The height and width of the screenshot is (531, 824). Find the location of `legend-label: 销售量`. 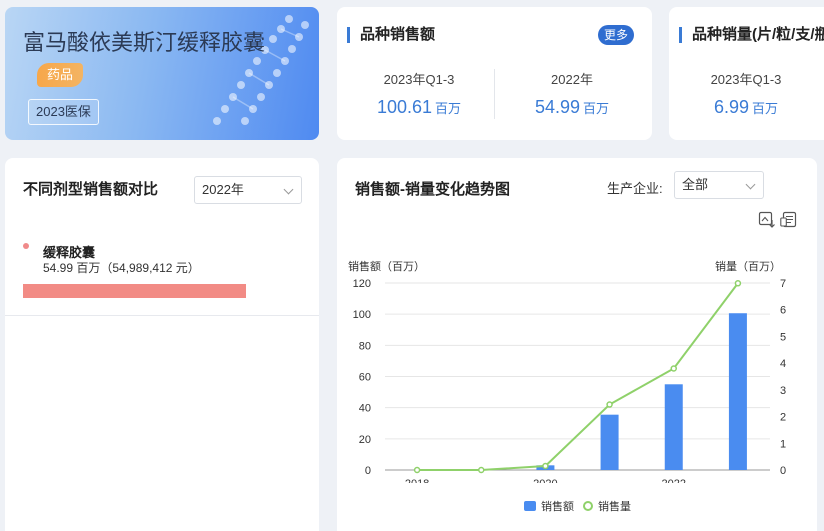

legend-label: 销售量 is located at coordinates (614, 507).